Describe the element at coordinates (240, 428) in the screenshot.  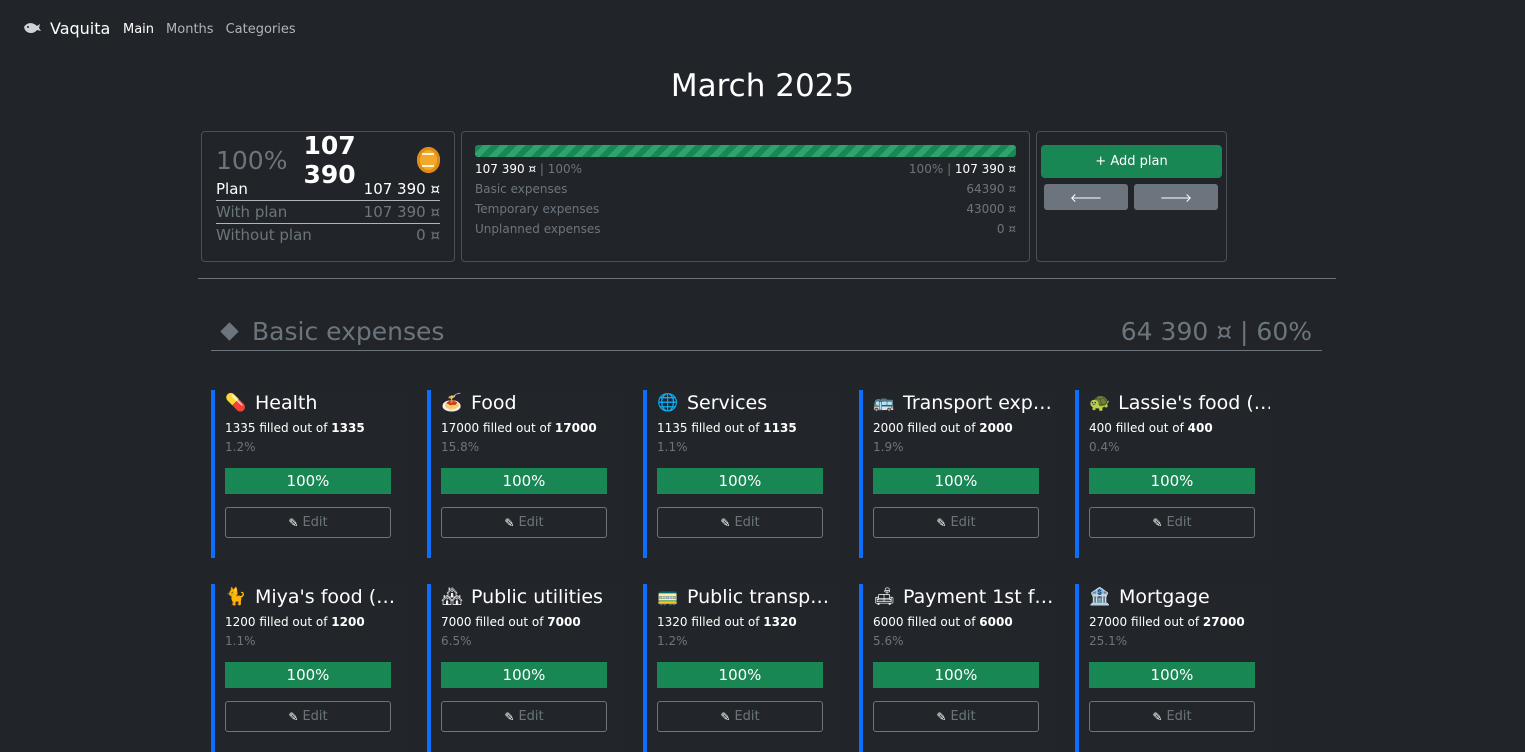
I see `card-filled-value: 1335` at that location.